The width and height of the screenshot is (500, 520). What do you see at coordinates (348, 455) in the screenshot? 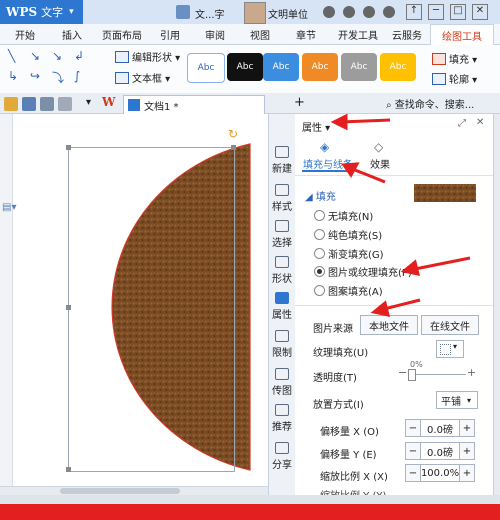
I see `offset-y-label: 偏移量 Y (E)` at bounding box center [348, 455].